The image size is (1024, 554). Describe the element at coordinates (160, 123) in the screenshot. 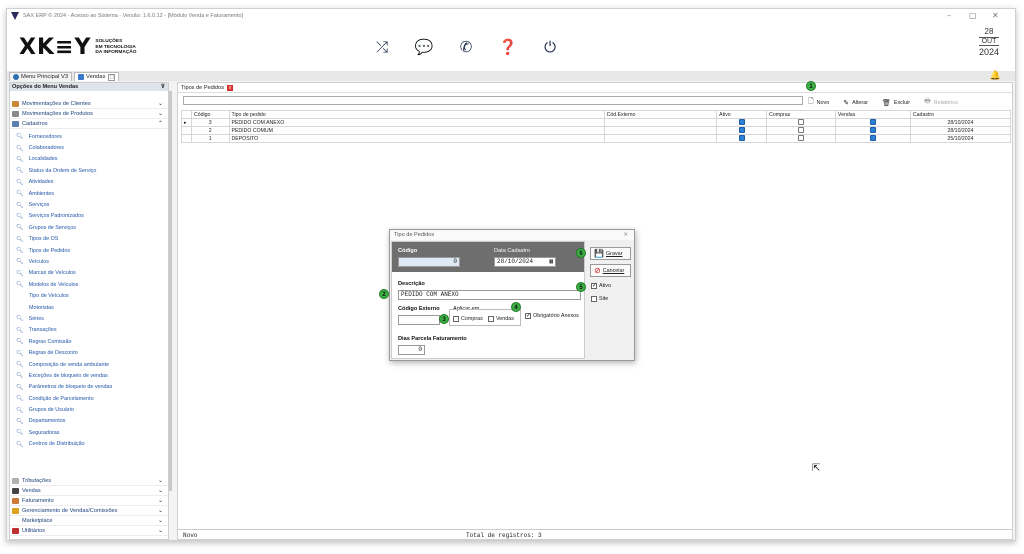

I see `chevron-up-icon: ⌃` at that location.